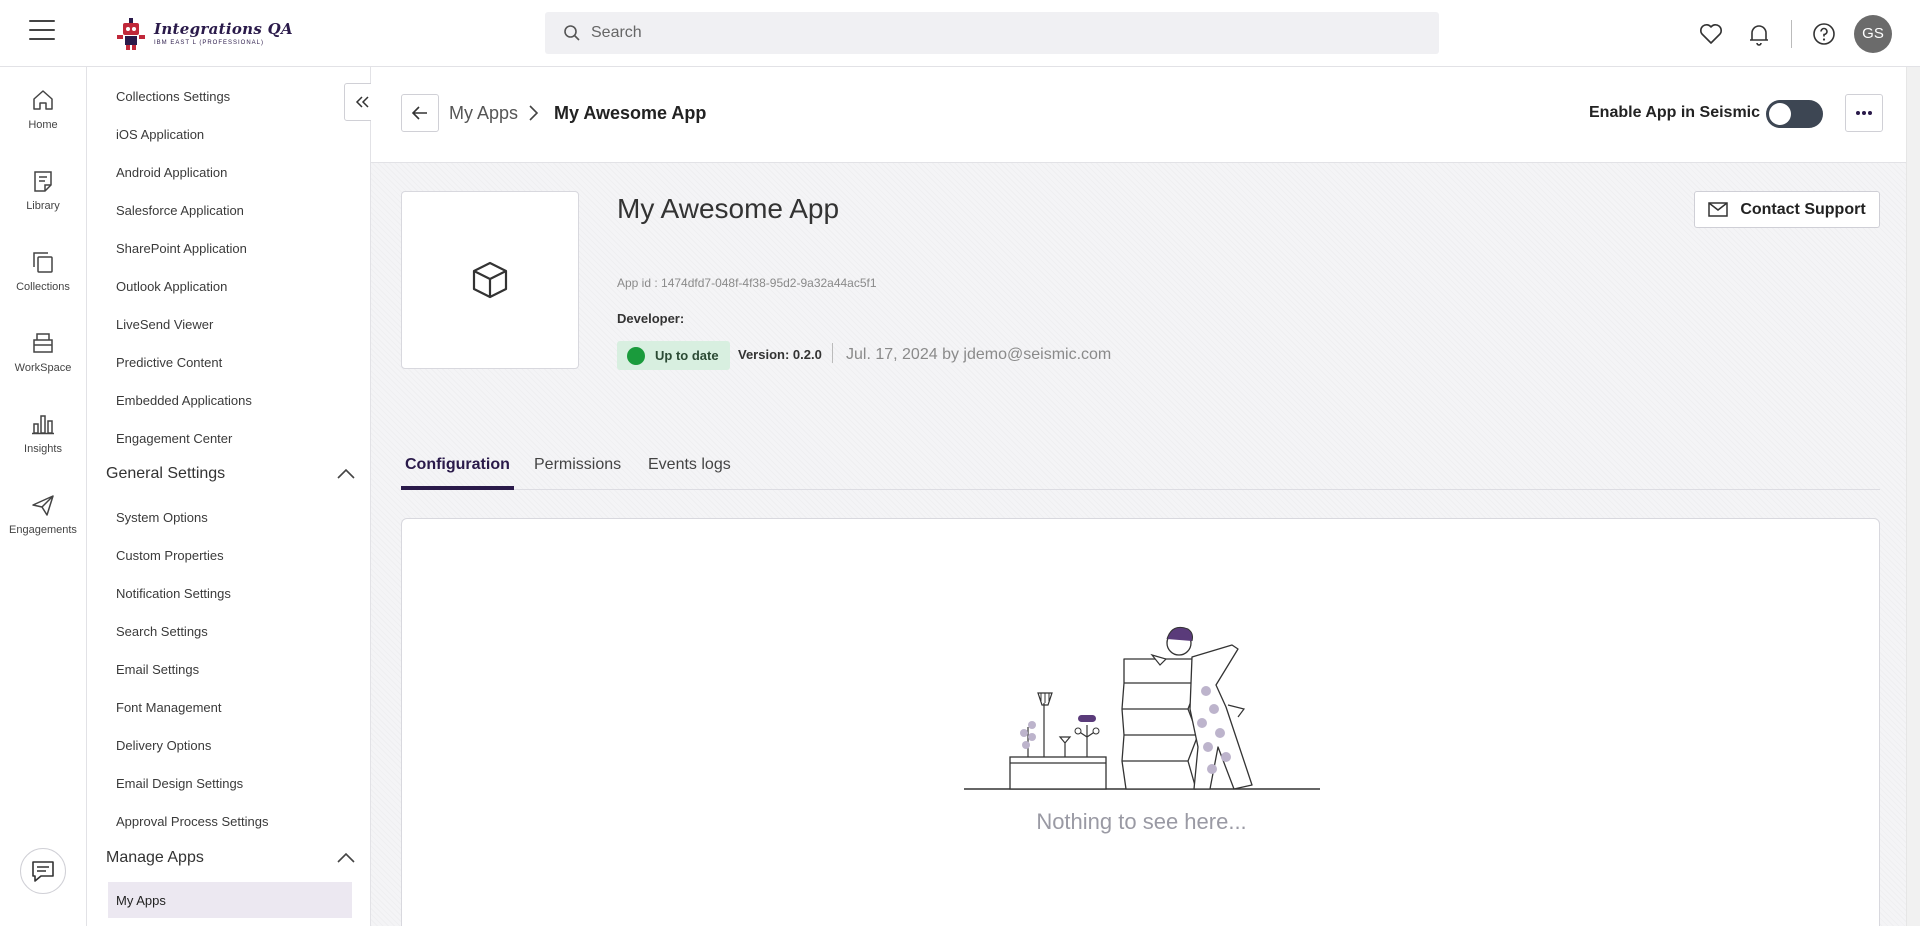  Describe the element at coordinates (171, 172) in the screenshot. I see `sidebar-item-android-application: Android Application` at that location.